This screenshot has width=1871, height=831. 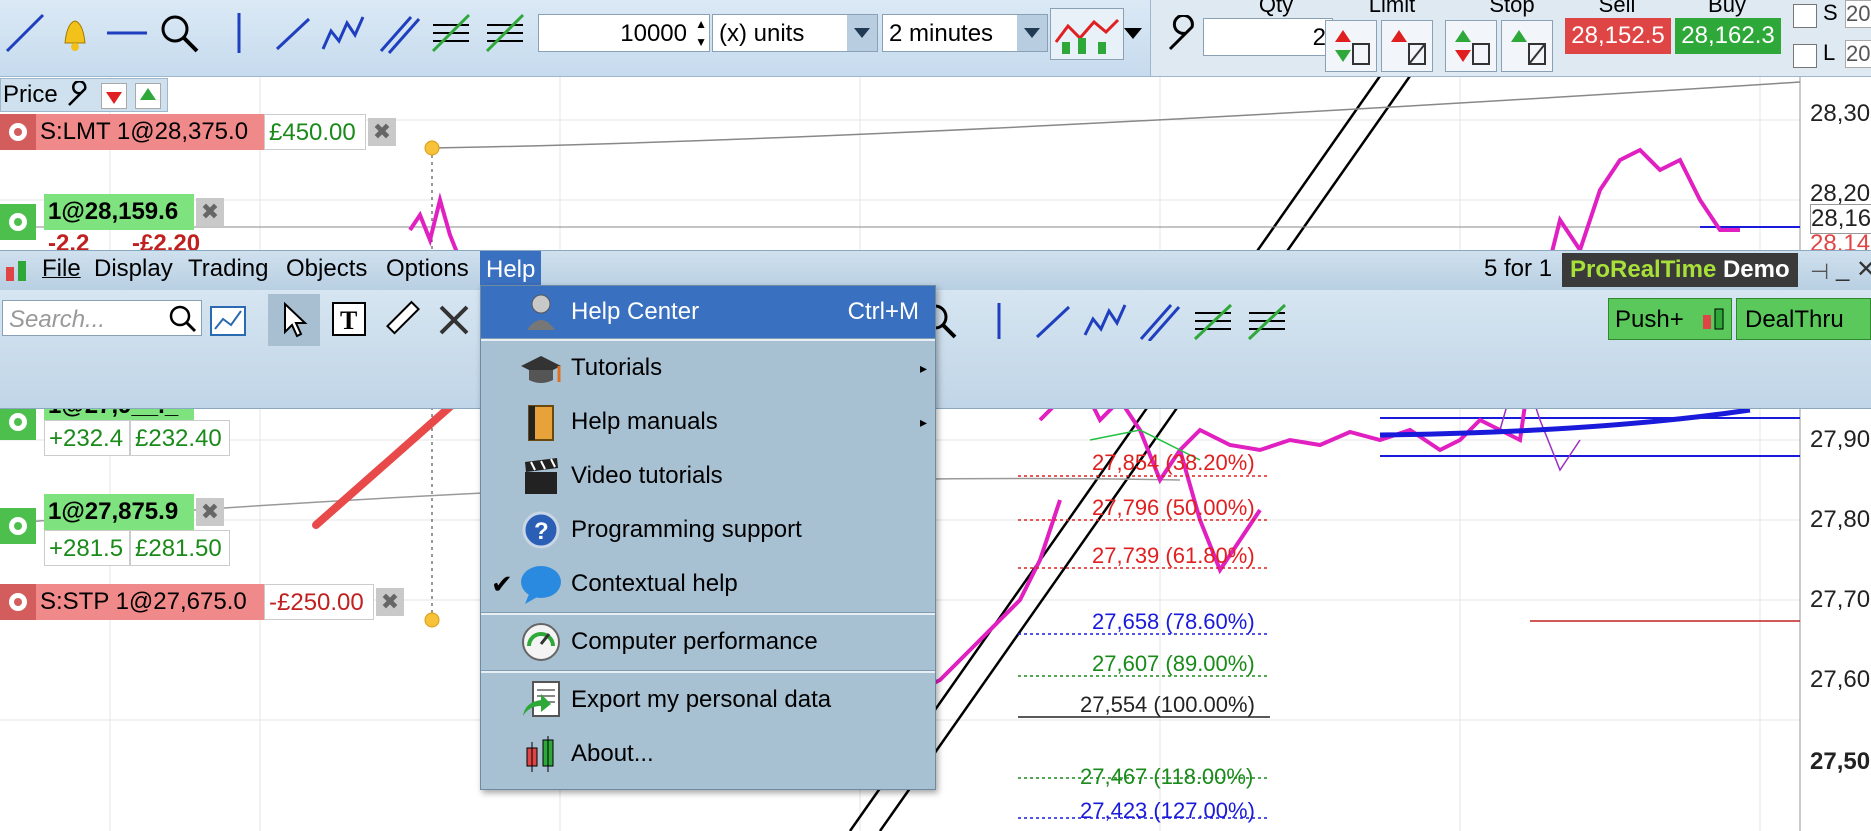 I want to click on price-panel-title: Price, so click(x=30, y=94).